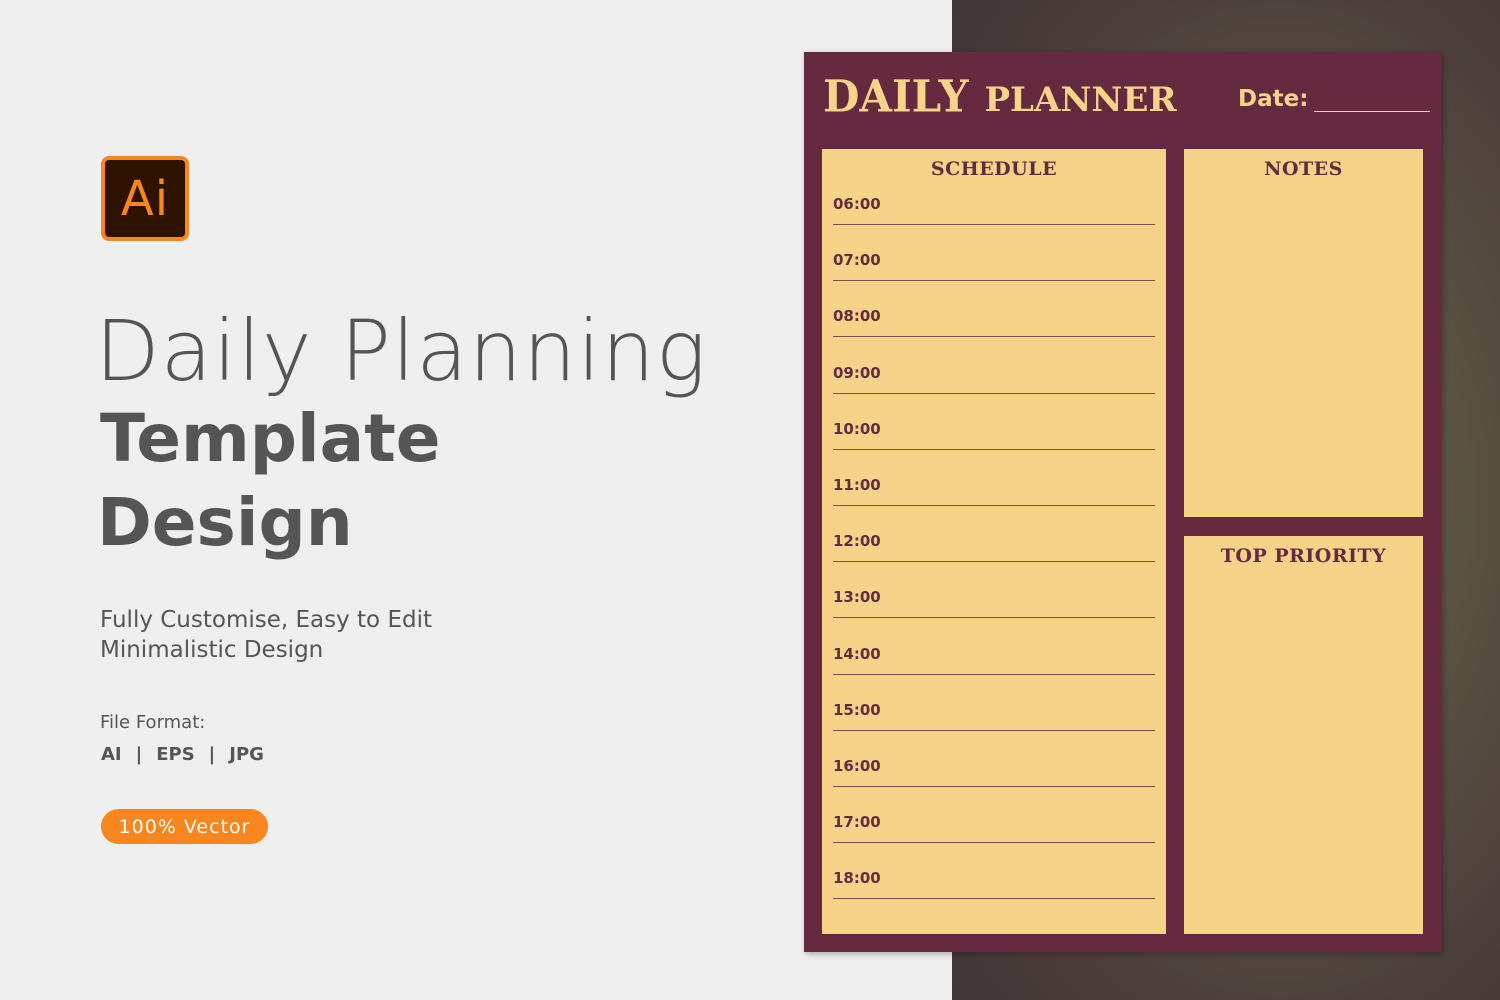  What do you see at coordinates (857, 260) in the screenshot?
I see `schedule-time: 07:00` at bounding box center [857, 260].